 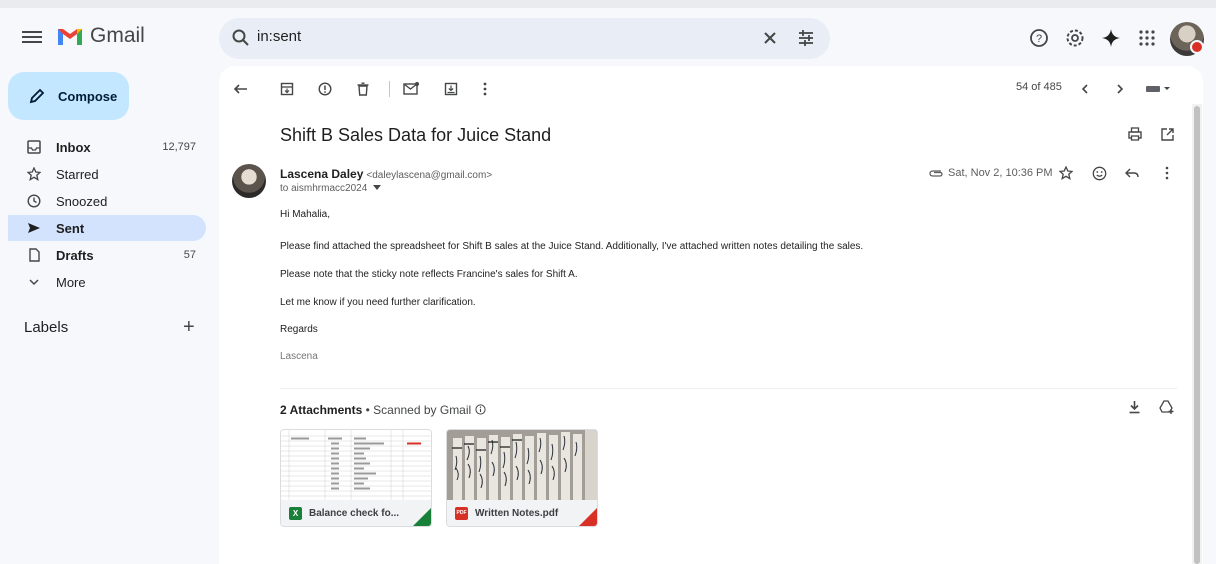 I want to click on main-menu-icon, so click(x=32, y=38).